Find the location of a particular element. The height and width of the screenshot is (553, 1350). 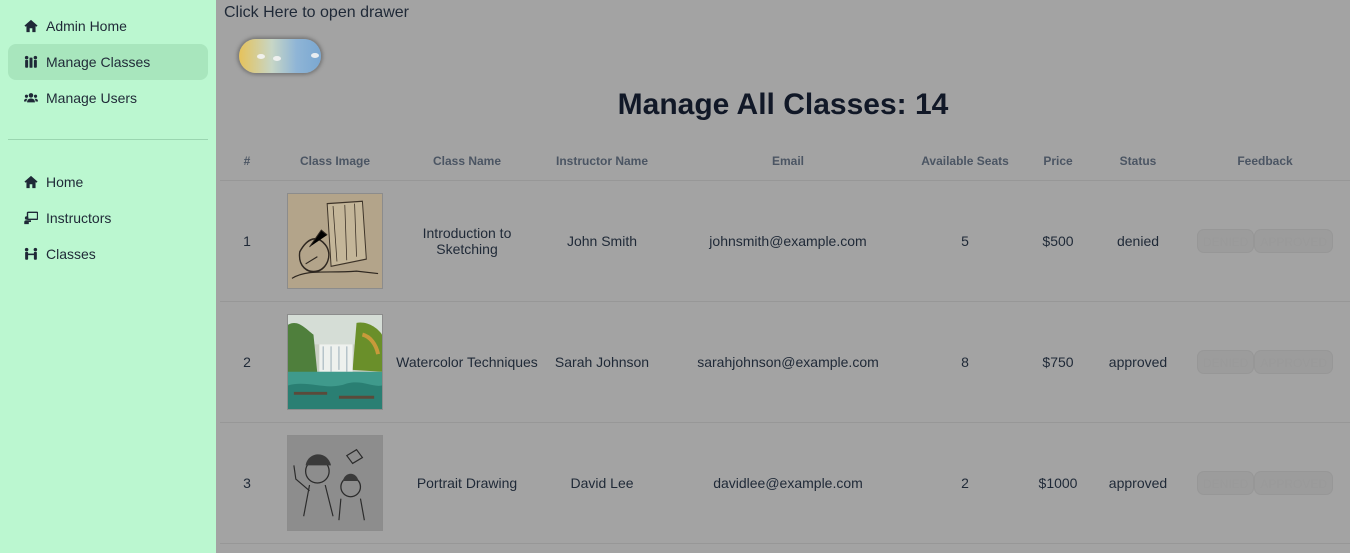

price: $750 is located at coordinates (1058, 362).